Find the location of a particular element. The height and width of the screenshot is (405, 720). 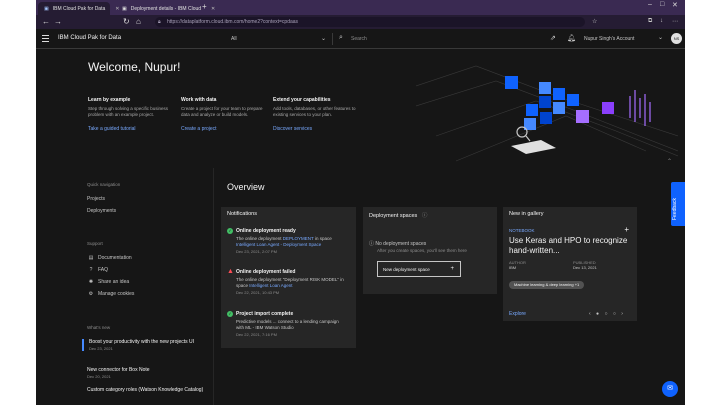

button-label: New deployment space is located at coordinates (406, 269).